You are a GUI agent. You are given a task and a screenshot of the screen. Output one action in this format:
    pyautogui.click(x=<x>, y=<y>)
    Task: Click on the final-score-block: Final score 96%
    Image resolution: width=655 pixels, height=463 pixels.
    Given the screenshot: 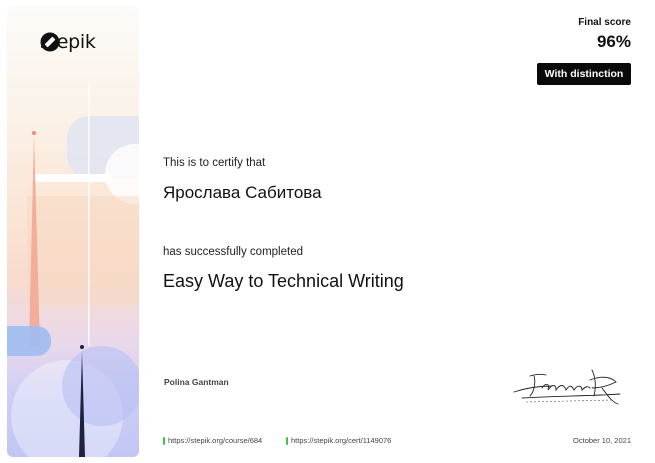 What is the action you would take?
    pyautogui.click(x=604, y=34)
    